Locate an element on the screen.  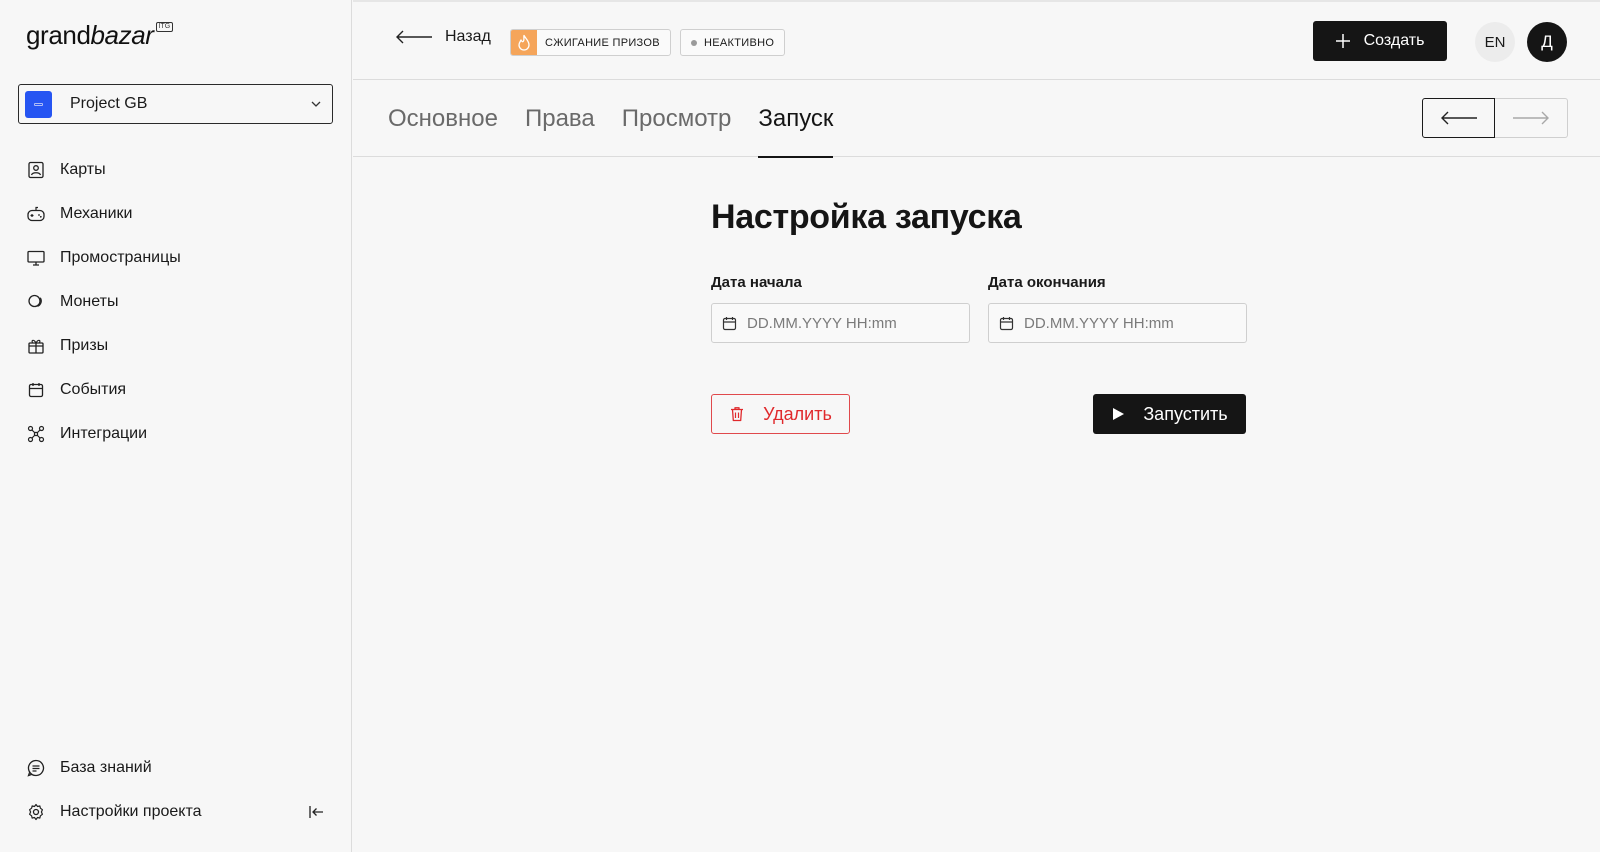
sidebar-item-label: Промостраницы is located at coordinates (120, 257).